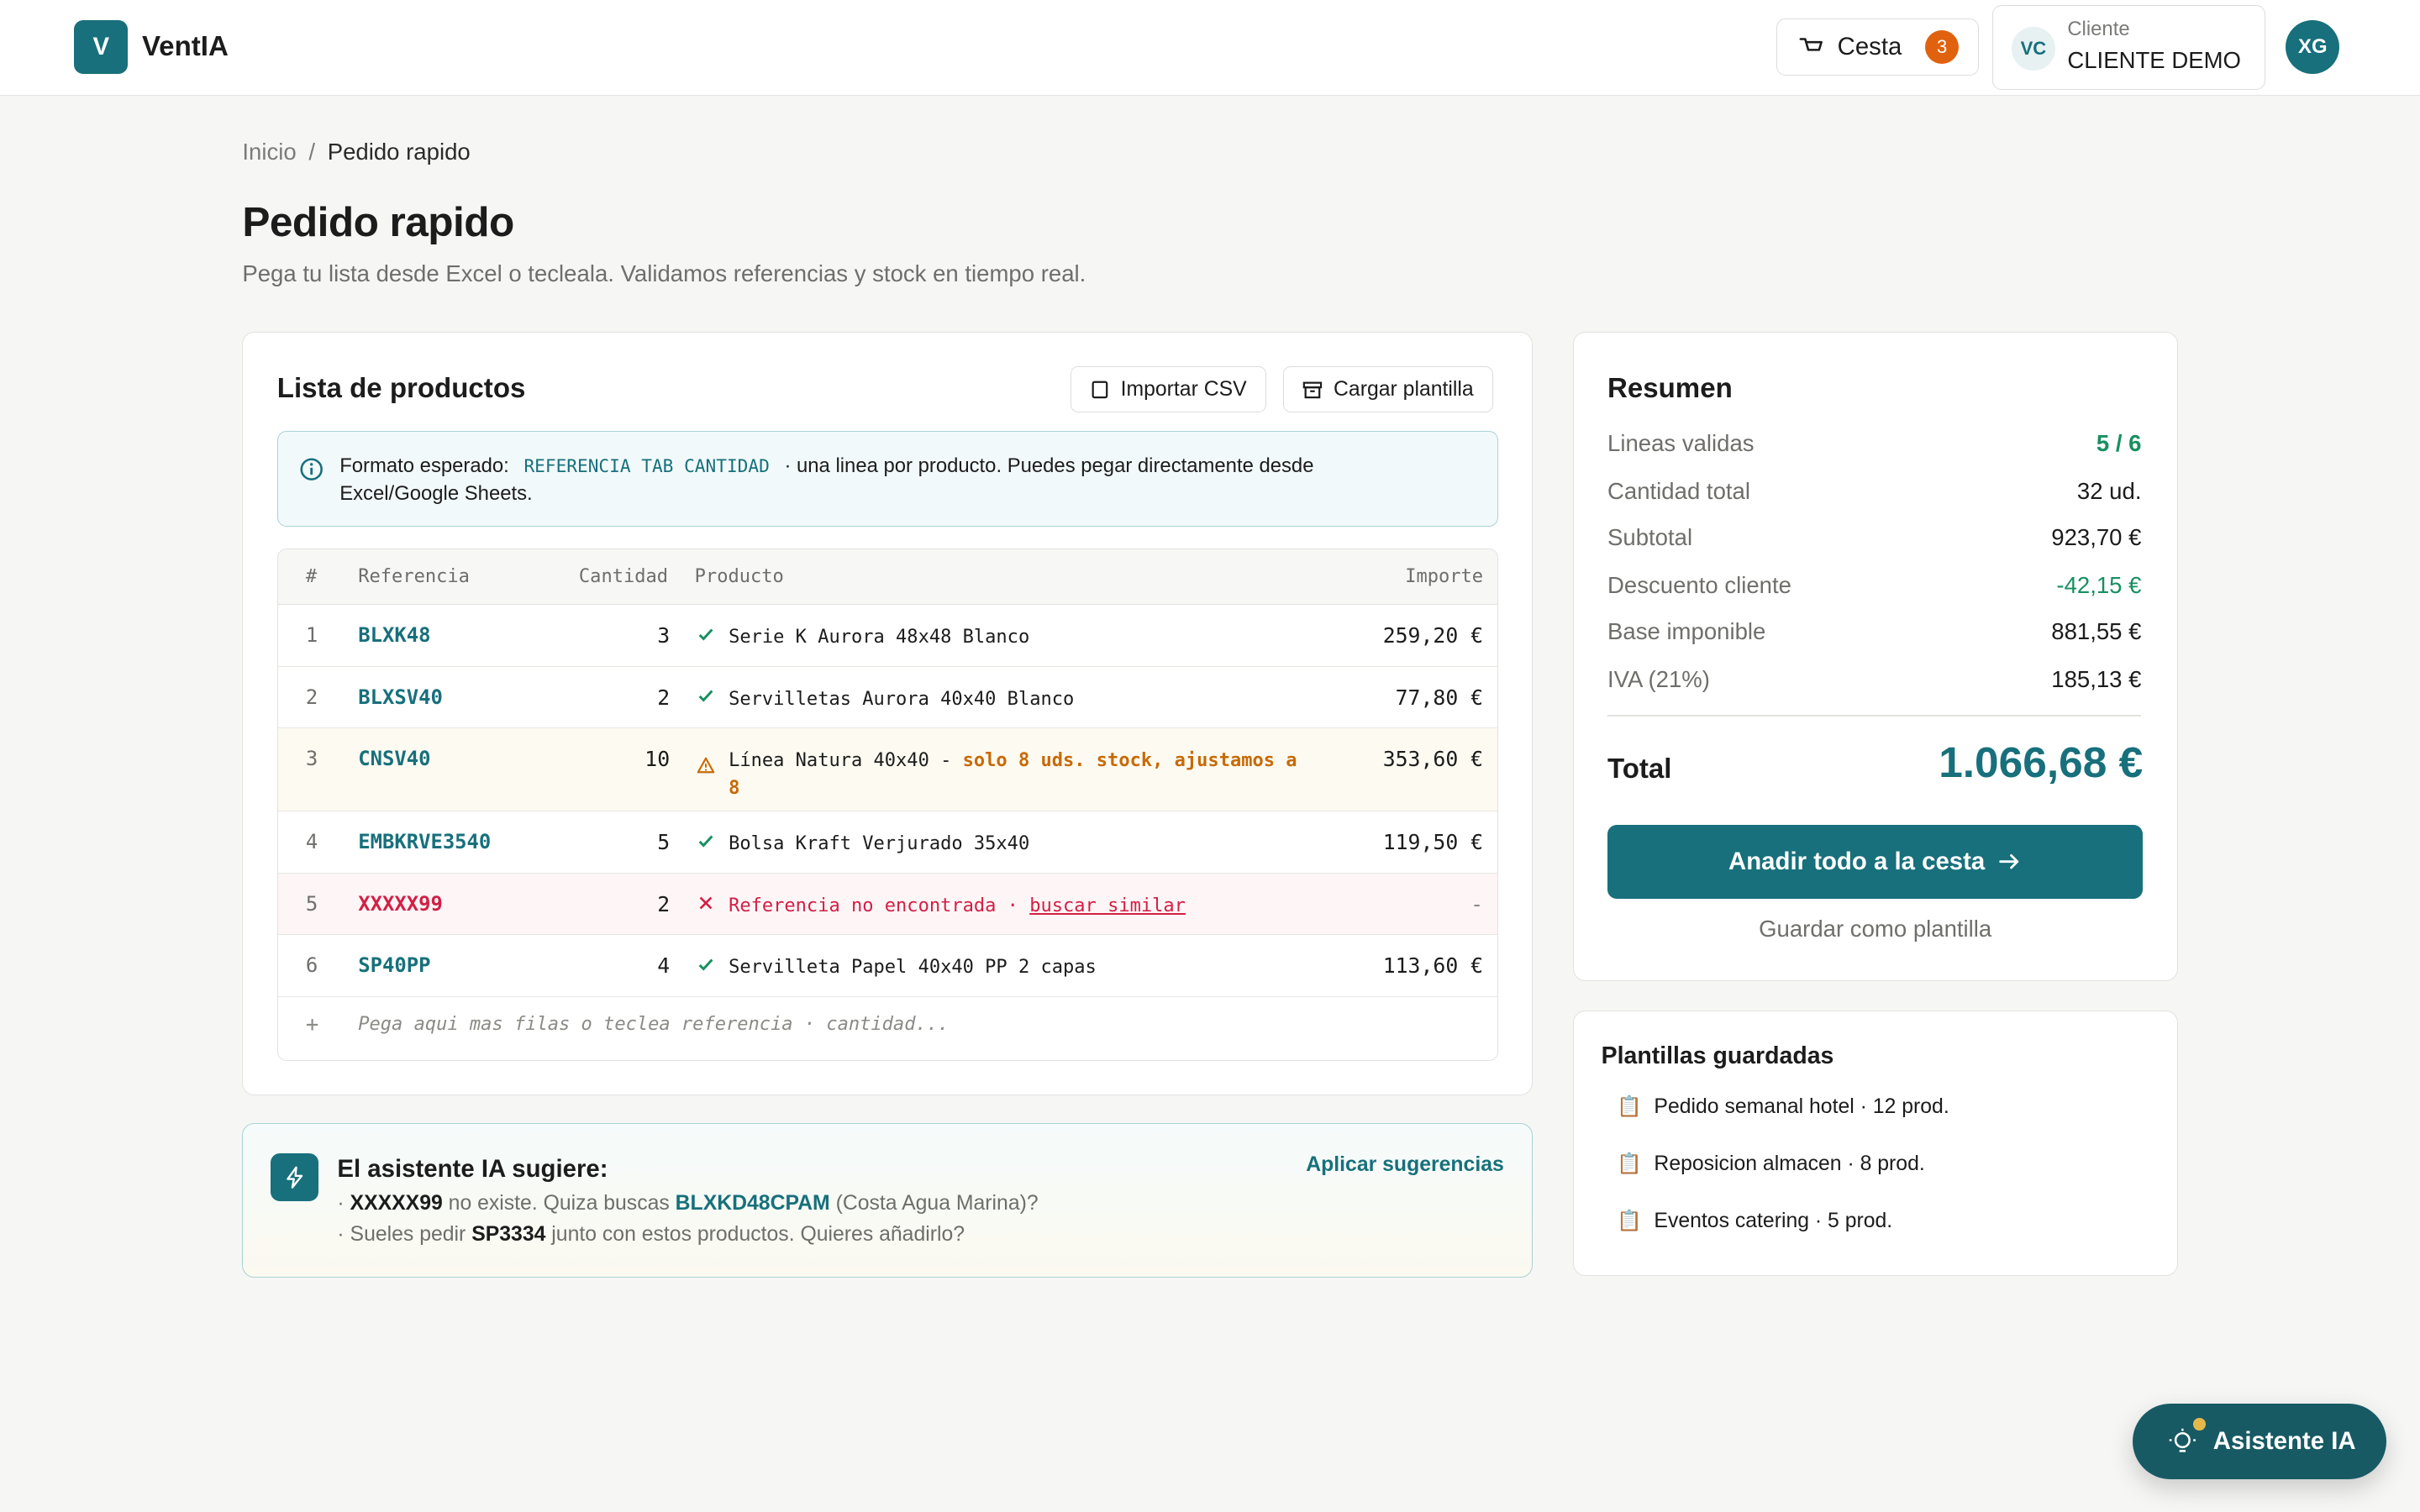 The height and width of the screenshot is (1512, 2420). What do you see at coordinates (705, 902) in the screenshot?
I see `error-x-icon` at bounding box center [705, 902].